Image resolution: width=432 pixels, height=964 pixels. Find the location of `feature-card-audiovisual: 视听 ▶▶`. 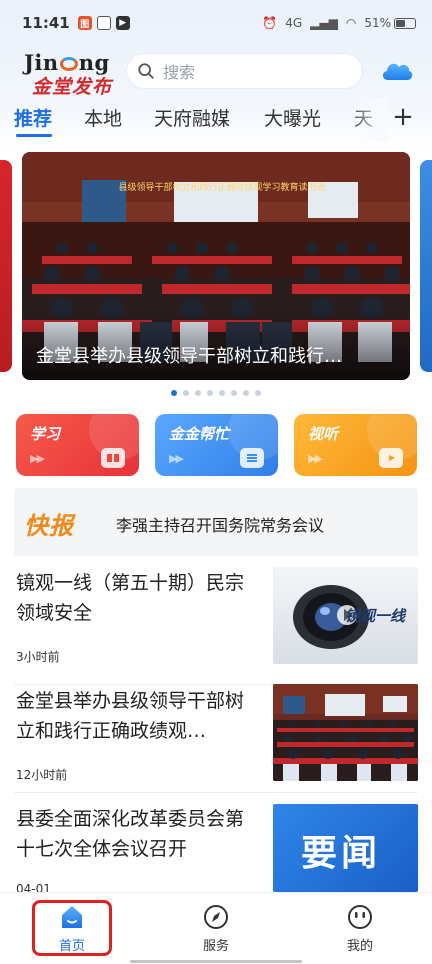

feature-card-audiovisual: 视听 ▶▶ is located at coordinates (355, 445).